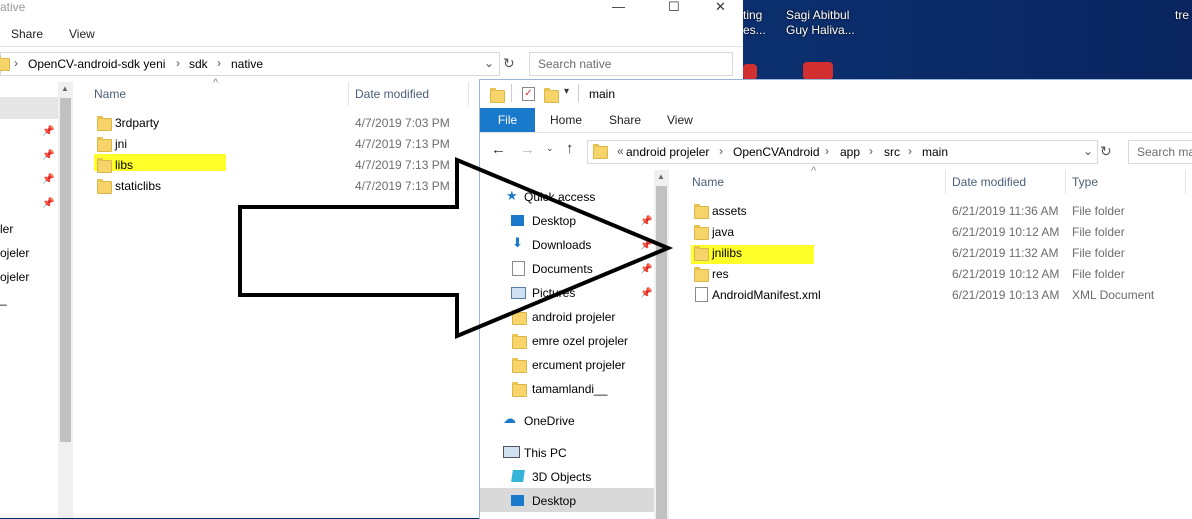  Describe the element at coordinates (935, 152) in the screenshot. I see `breadcrumb-item: main` at that location.